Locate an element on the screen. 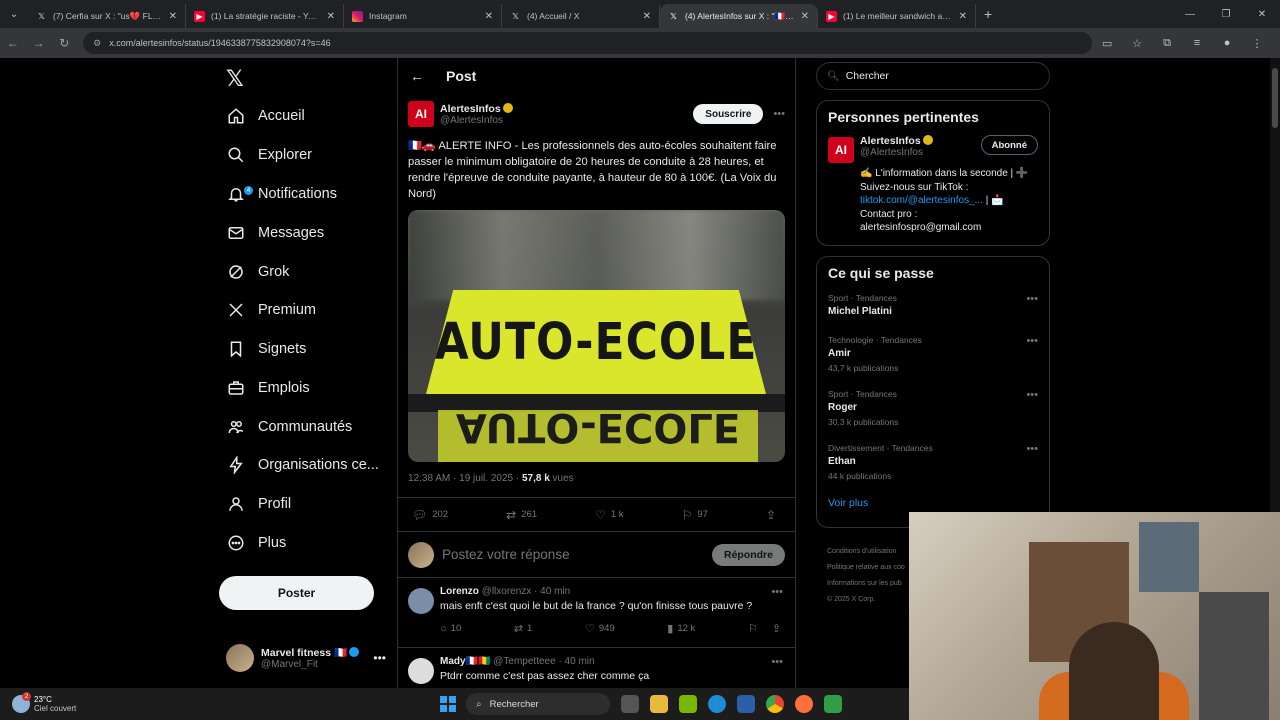 This screenshot has width=1280, height=720. poster-button: Poster is located at coordinates (296, 593).